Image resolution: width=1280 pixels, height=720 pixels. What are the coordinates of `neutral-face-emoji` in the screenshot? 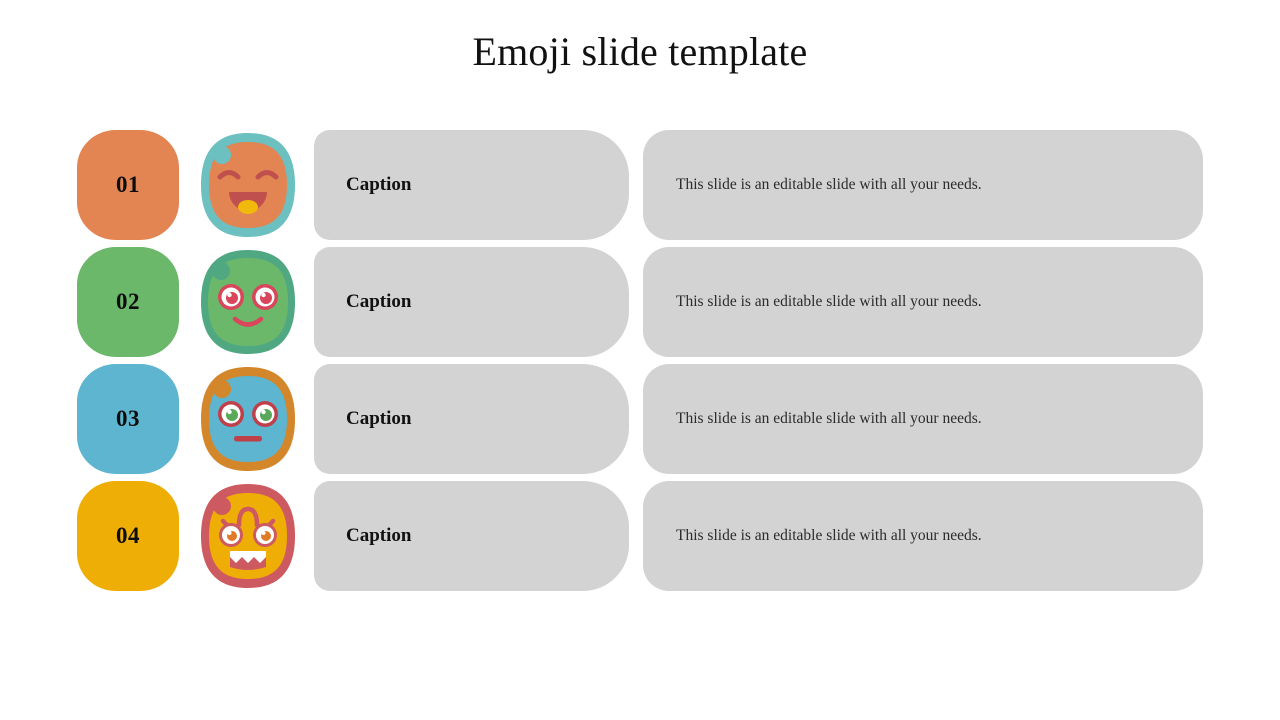 It's located at (248, 419).